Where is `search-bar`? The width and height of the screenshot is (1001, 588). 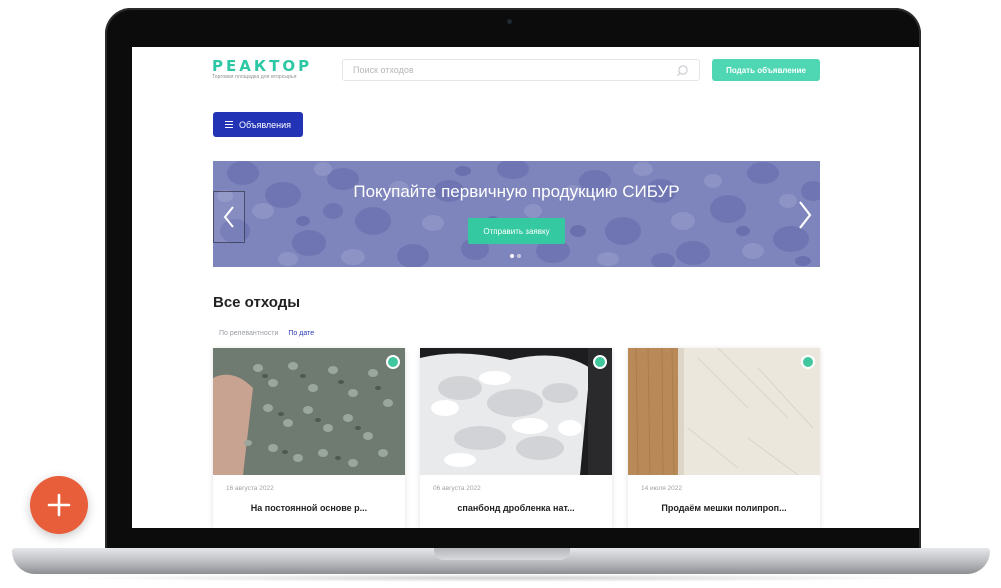 search-bar is located at coordinates (521, 70).